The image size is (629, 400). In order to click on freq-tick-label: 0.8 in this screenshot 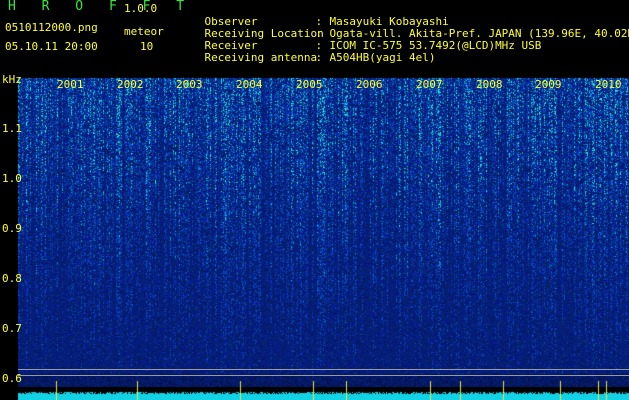, I will do `click(12, 278)`.